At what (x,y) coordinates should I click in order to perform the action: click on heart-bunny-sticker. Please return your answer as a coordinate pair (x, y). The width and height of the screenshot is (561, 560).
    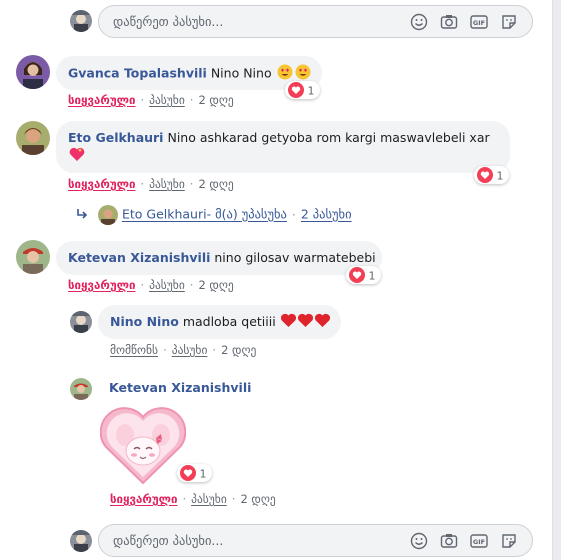
    Looking at the image, I should click on (143, 445).